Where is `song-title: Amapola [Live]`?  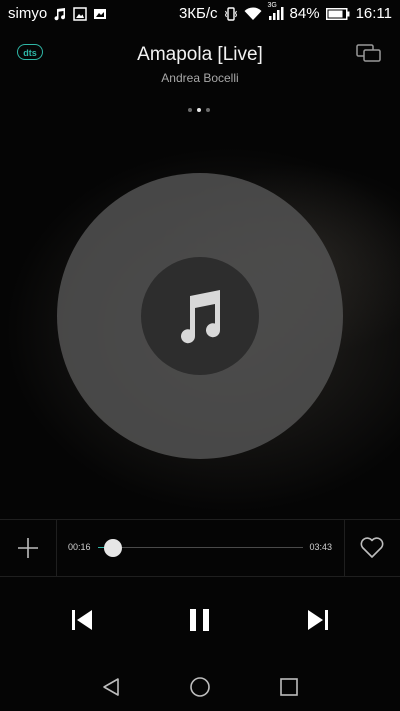
song-title: Amapola [Live] is located at coordinates (200, 54).